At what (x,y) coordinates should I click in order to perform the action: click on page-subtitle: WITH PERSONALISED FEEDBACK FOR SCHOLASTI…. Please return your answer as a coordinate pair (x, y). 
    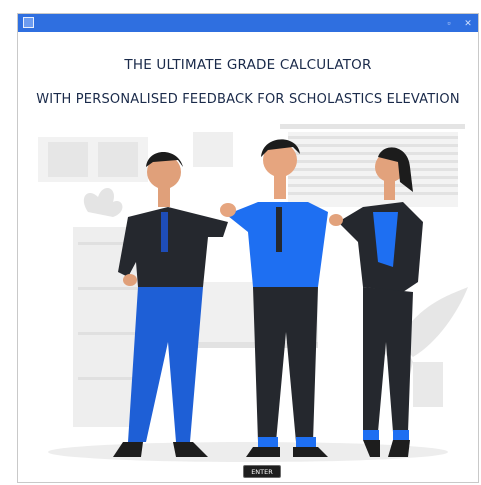
    Looking at the image, I should click on (248, 99).